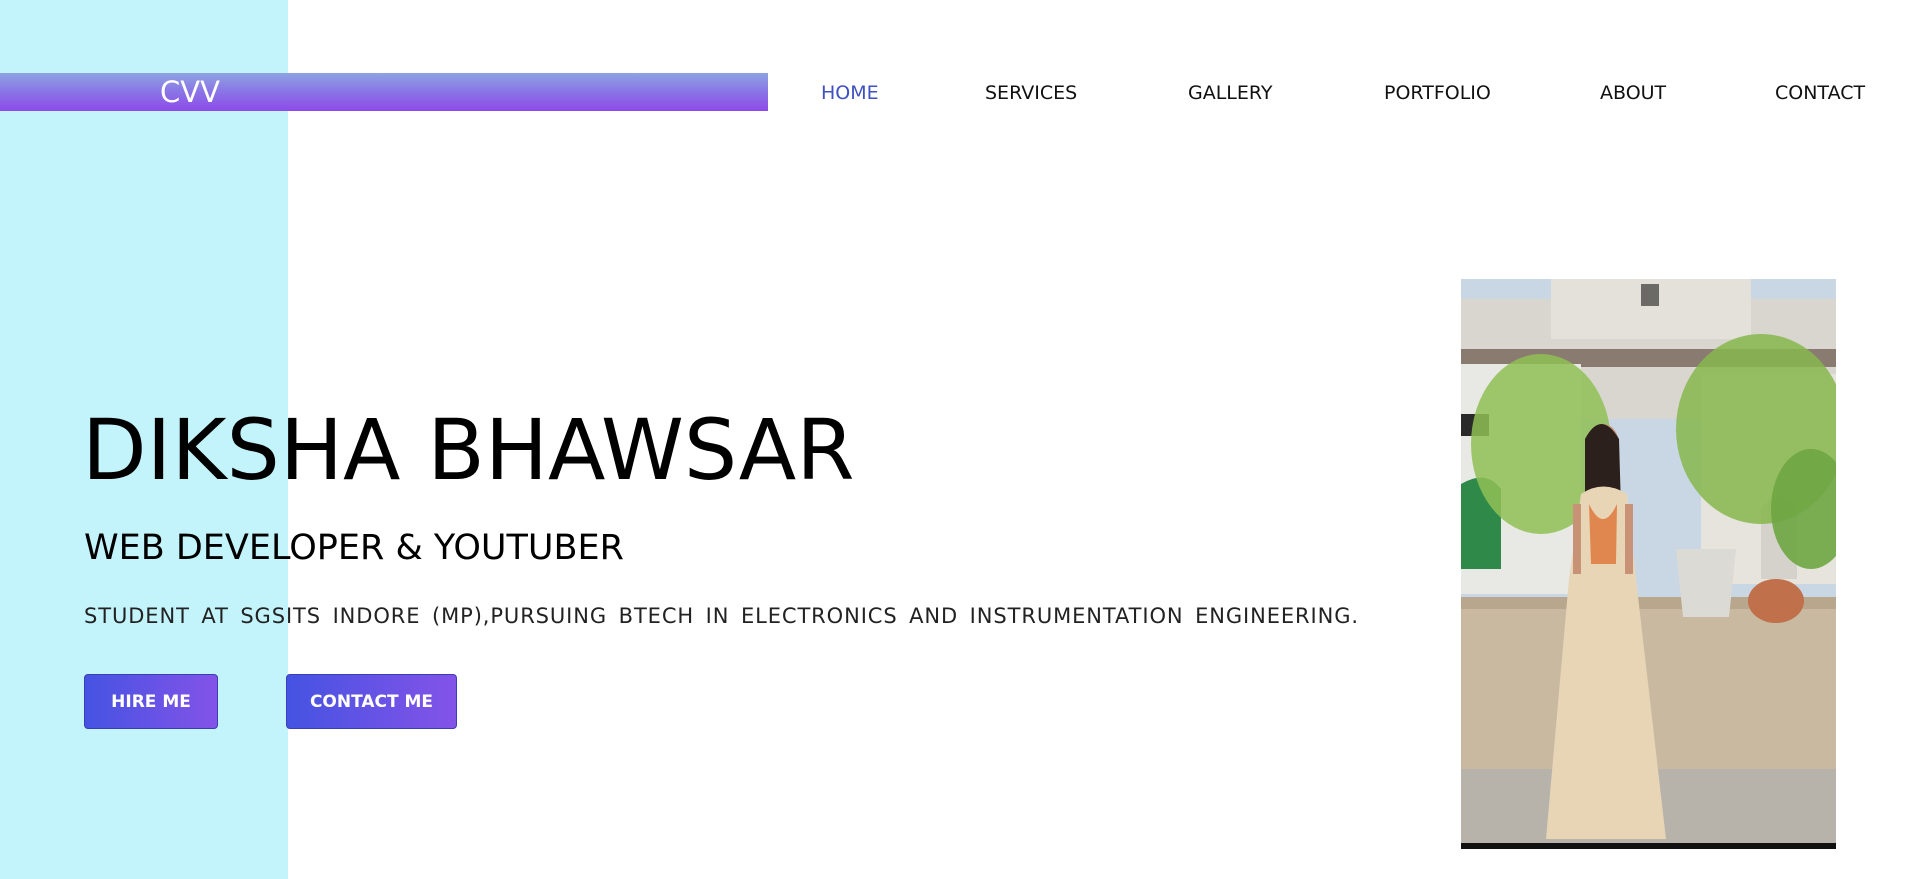  What do you see at coordinates (354, 548) in the screenshot?
I see `hero-role: WEB DEVELOPER & YOUTUBER` at bounding box center [354, 548].